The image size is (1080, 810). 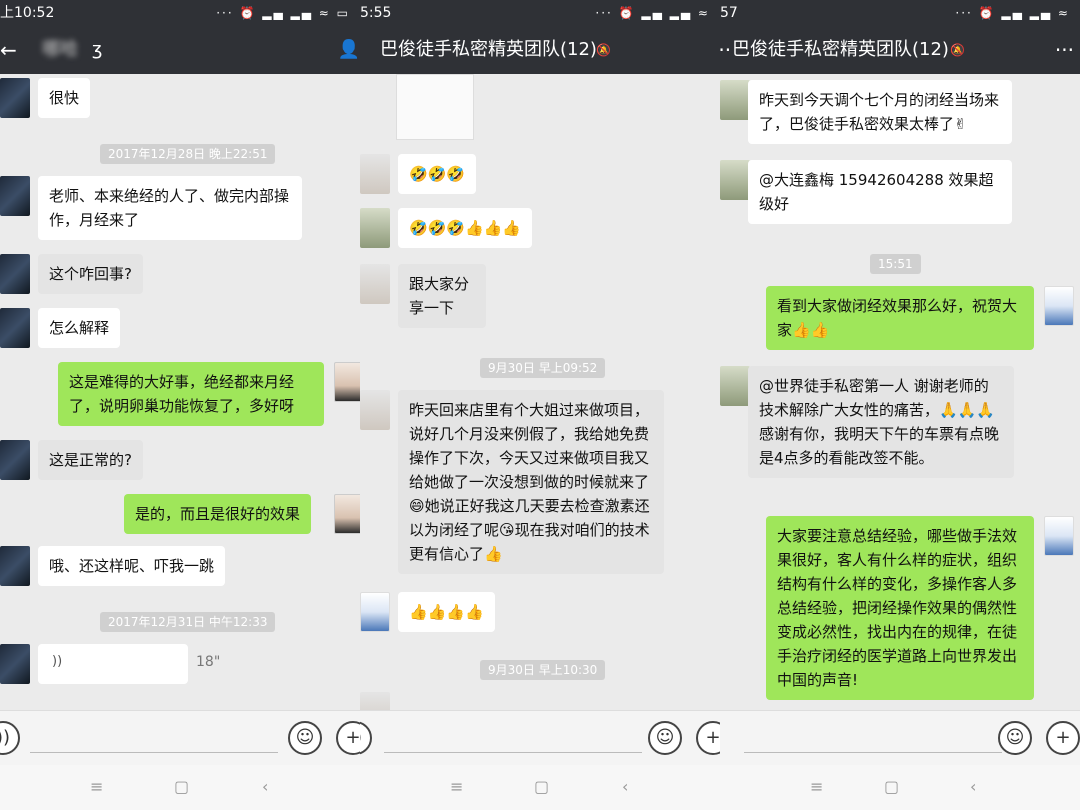 I want to click on message-bubble: @大连鑫梅 15942604288 效果超级好, so click(x=880, y=192).